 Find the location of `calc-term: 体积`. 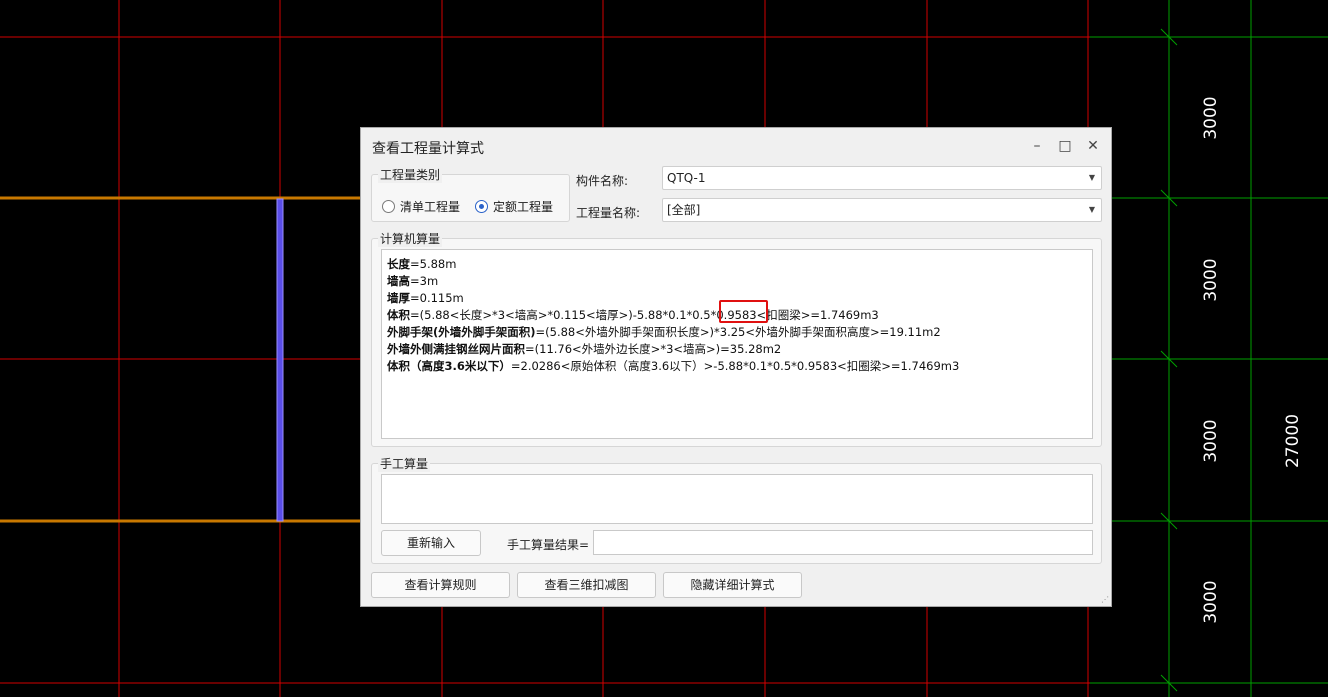

calc-term: 体积 is located at coordinates (398, 315).